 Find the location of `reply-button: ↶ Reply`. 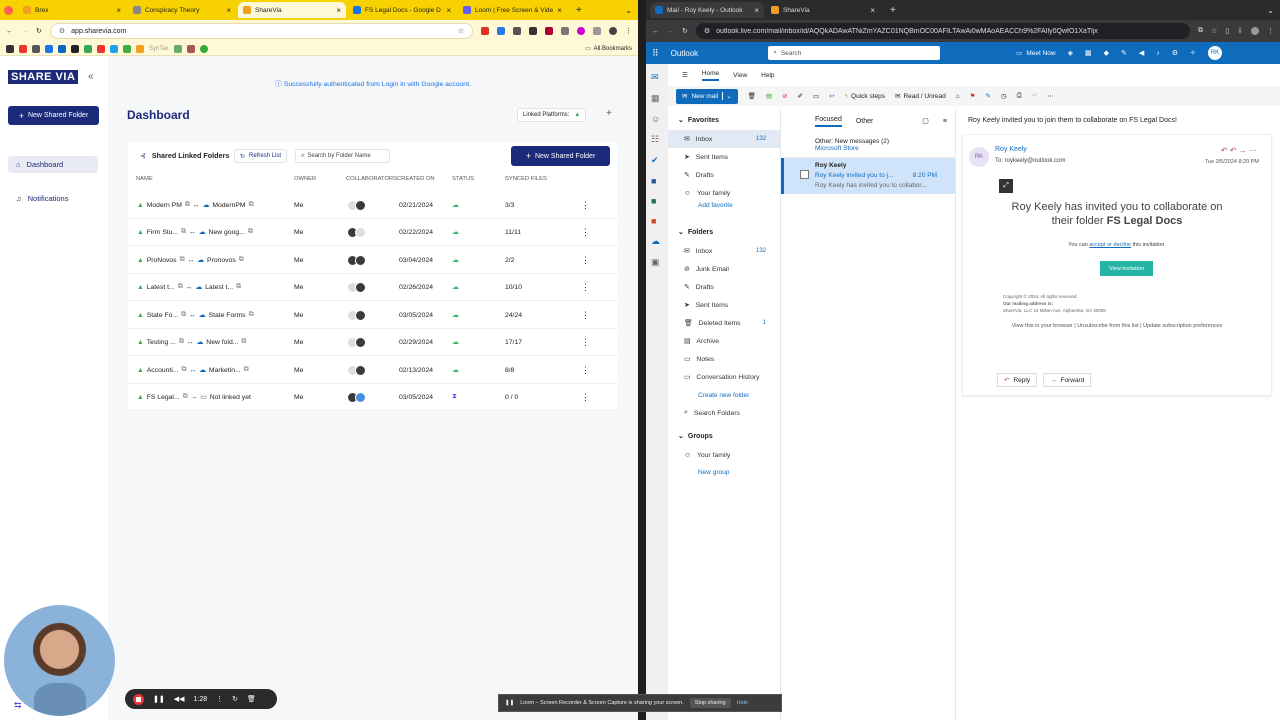

reply-button: ↶ Reply is located at coordinates (1017, 380).